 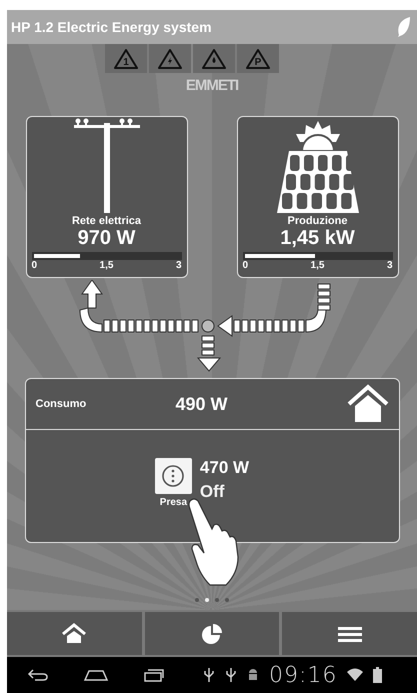 What do you see at coordinates (107, 238) in the screenshot?
I see `source-value: 970 W` at bounding box center [107, 238].